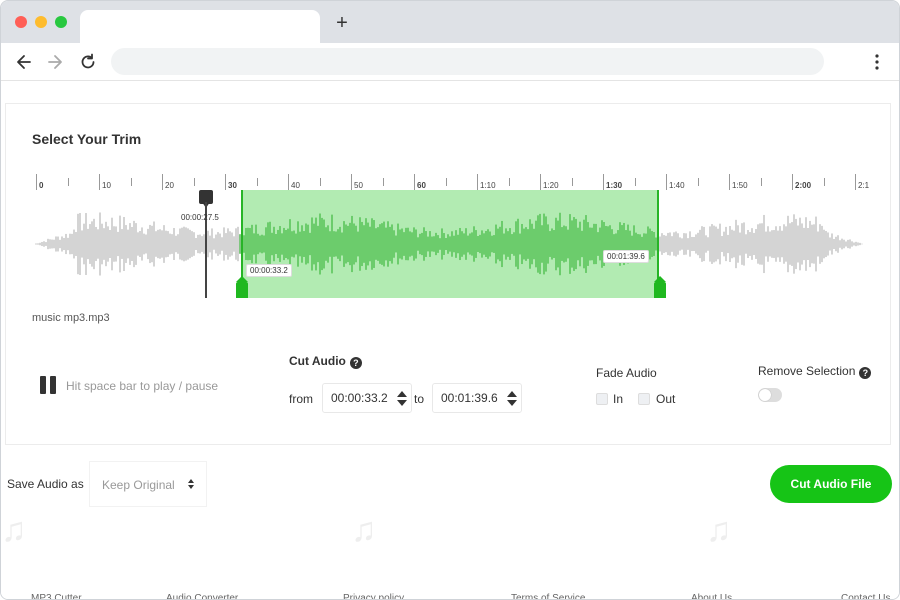 This screenshot has width=900, height=600. What do you see at coordinates (803, 185) in the screenshot?
I see `ruler-label: 2:00` at bounding box center [803, 185].